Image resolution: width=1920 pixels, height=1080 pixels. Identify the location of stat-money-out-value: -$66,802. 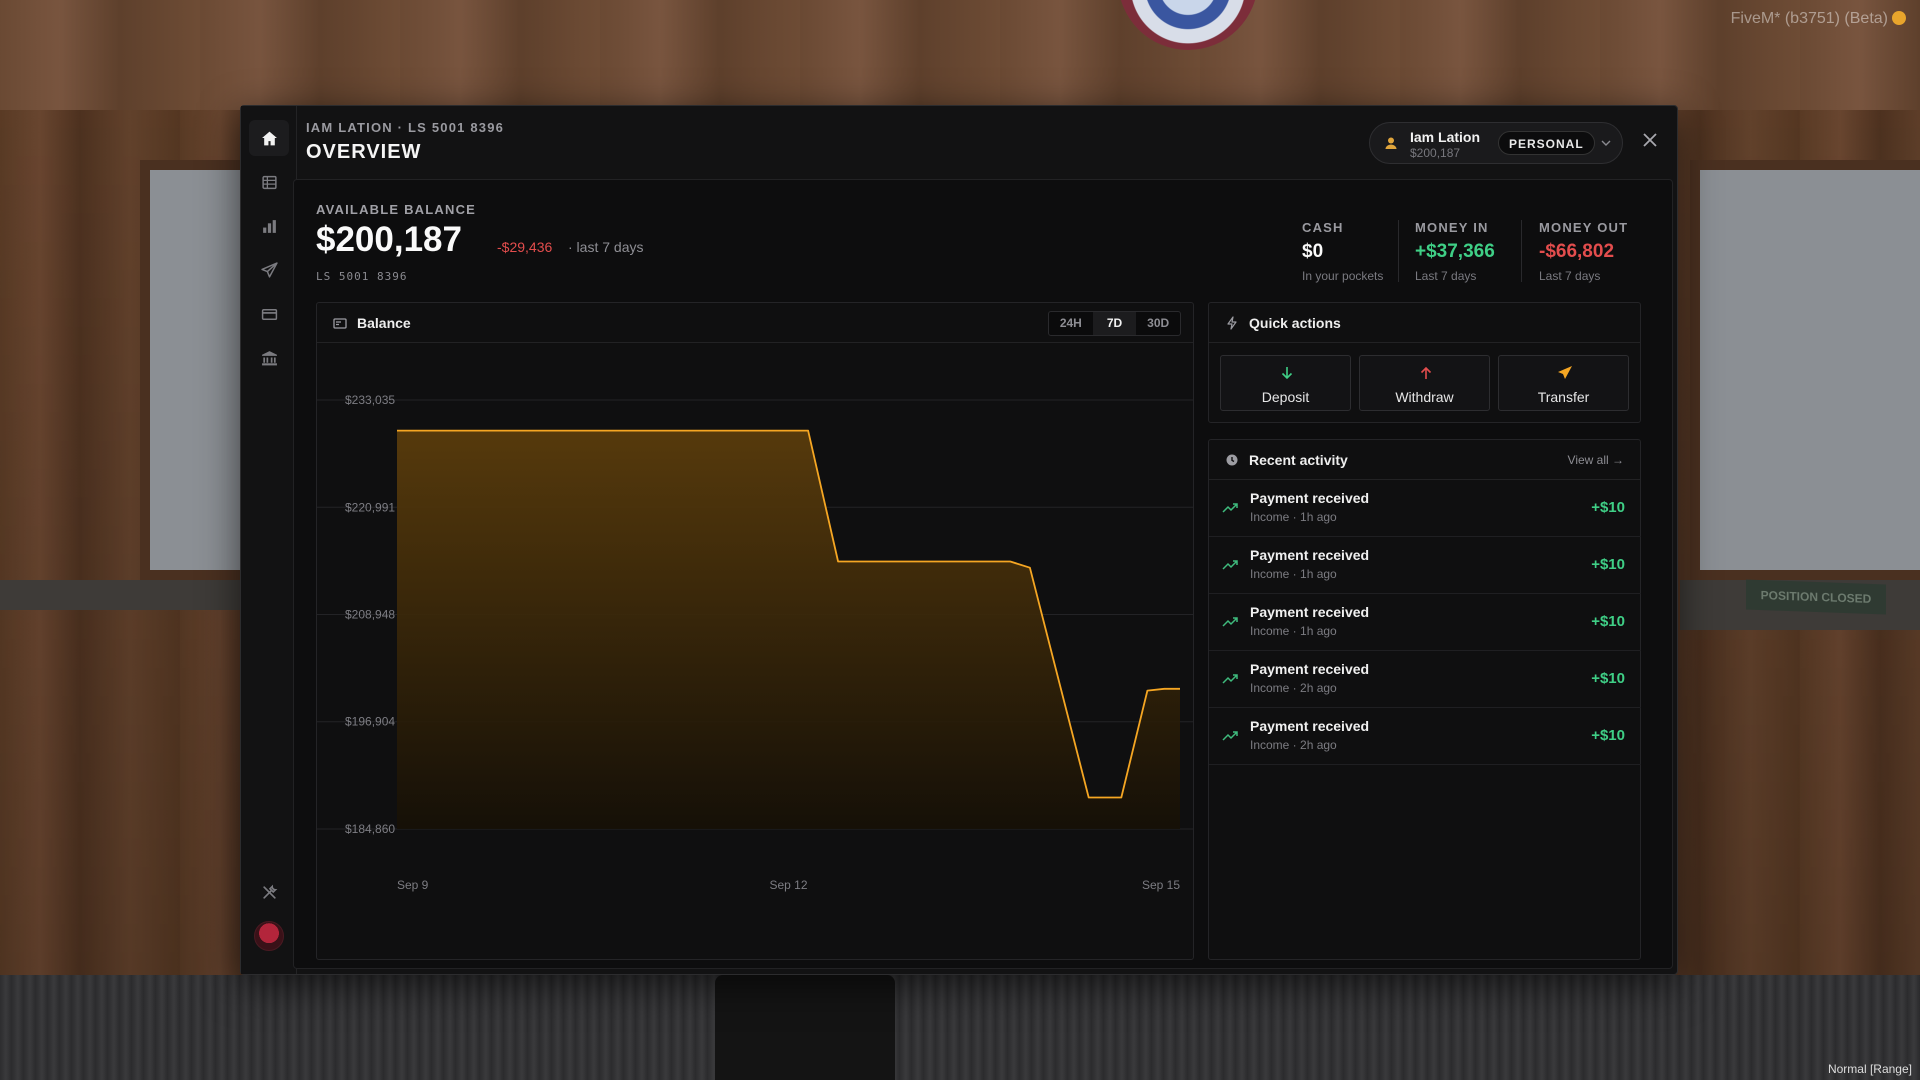
(1577, 251).